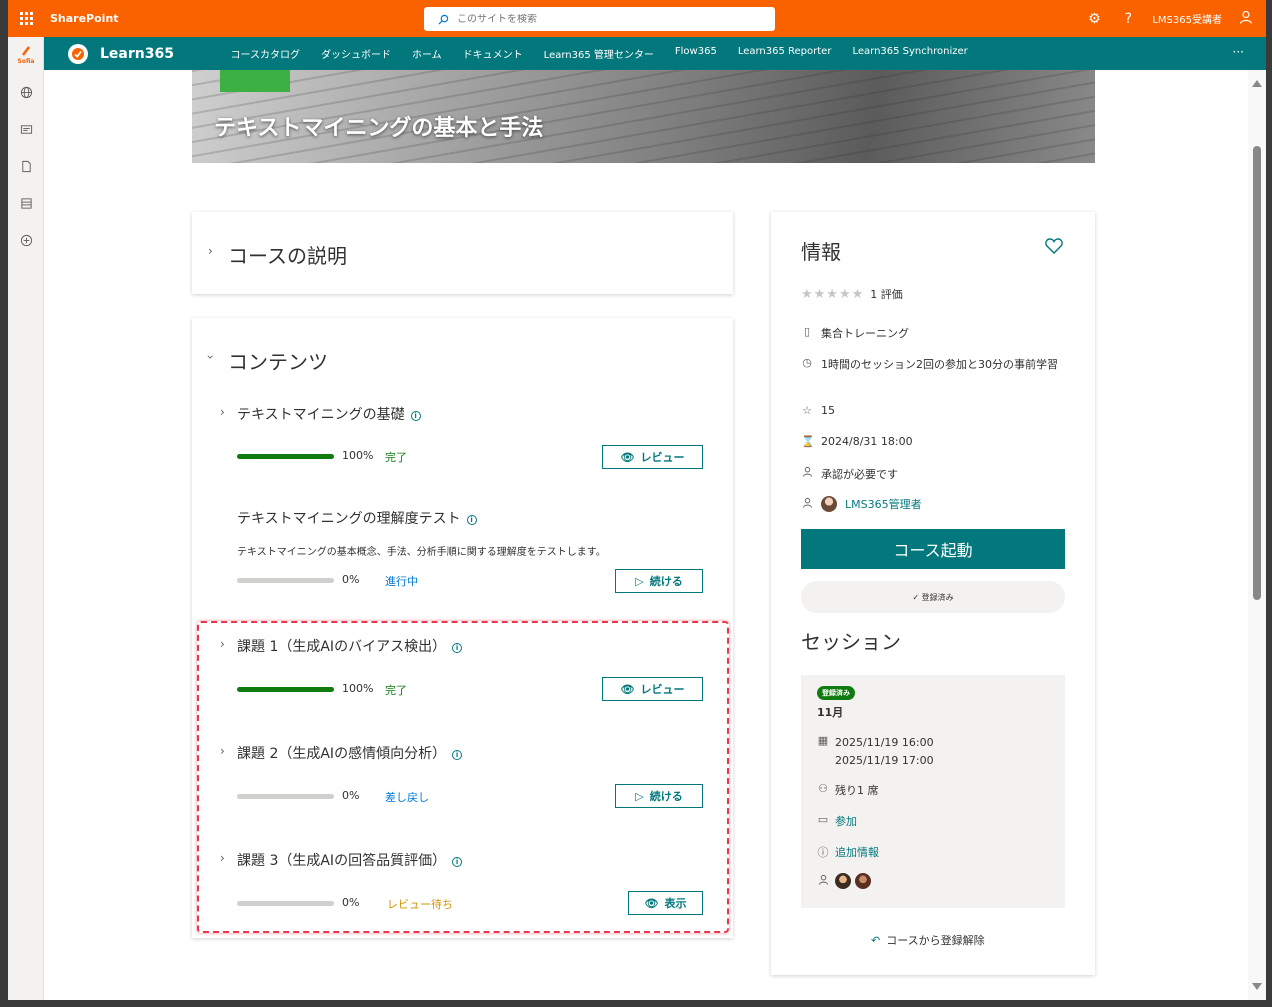 This screenshot has height=1007, width=1272. Describe the element at coordinates (828, 410) in the screenshot. I see `course-points: 15` at that location.